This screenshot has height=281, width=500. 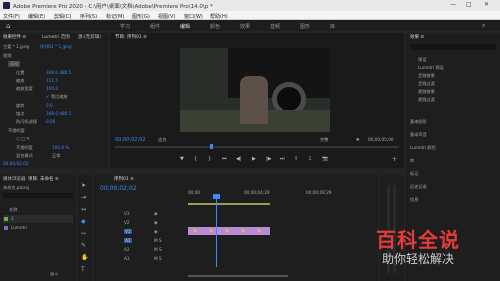 I want to click on timeline-timecode: 00;00;02;02, so click(x=118, y=188).